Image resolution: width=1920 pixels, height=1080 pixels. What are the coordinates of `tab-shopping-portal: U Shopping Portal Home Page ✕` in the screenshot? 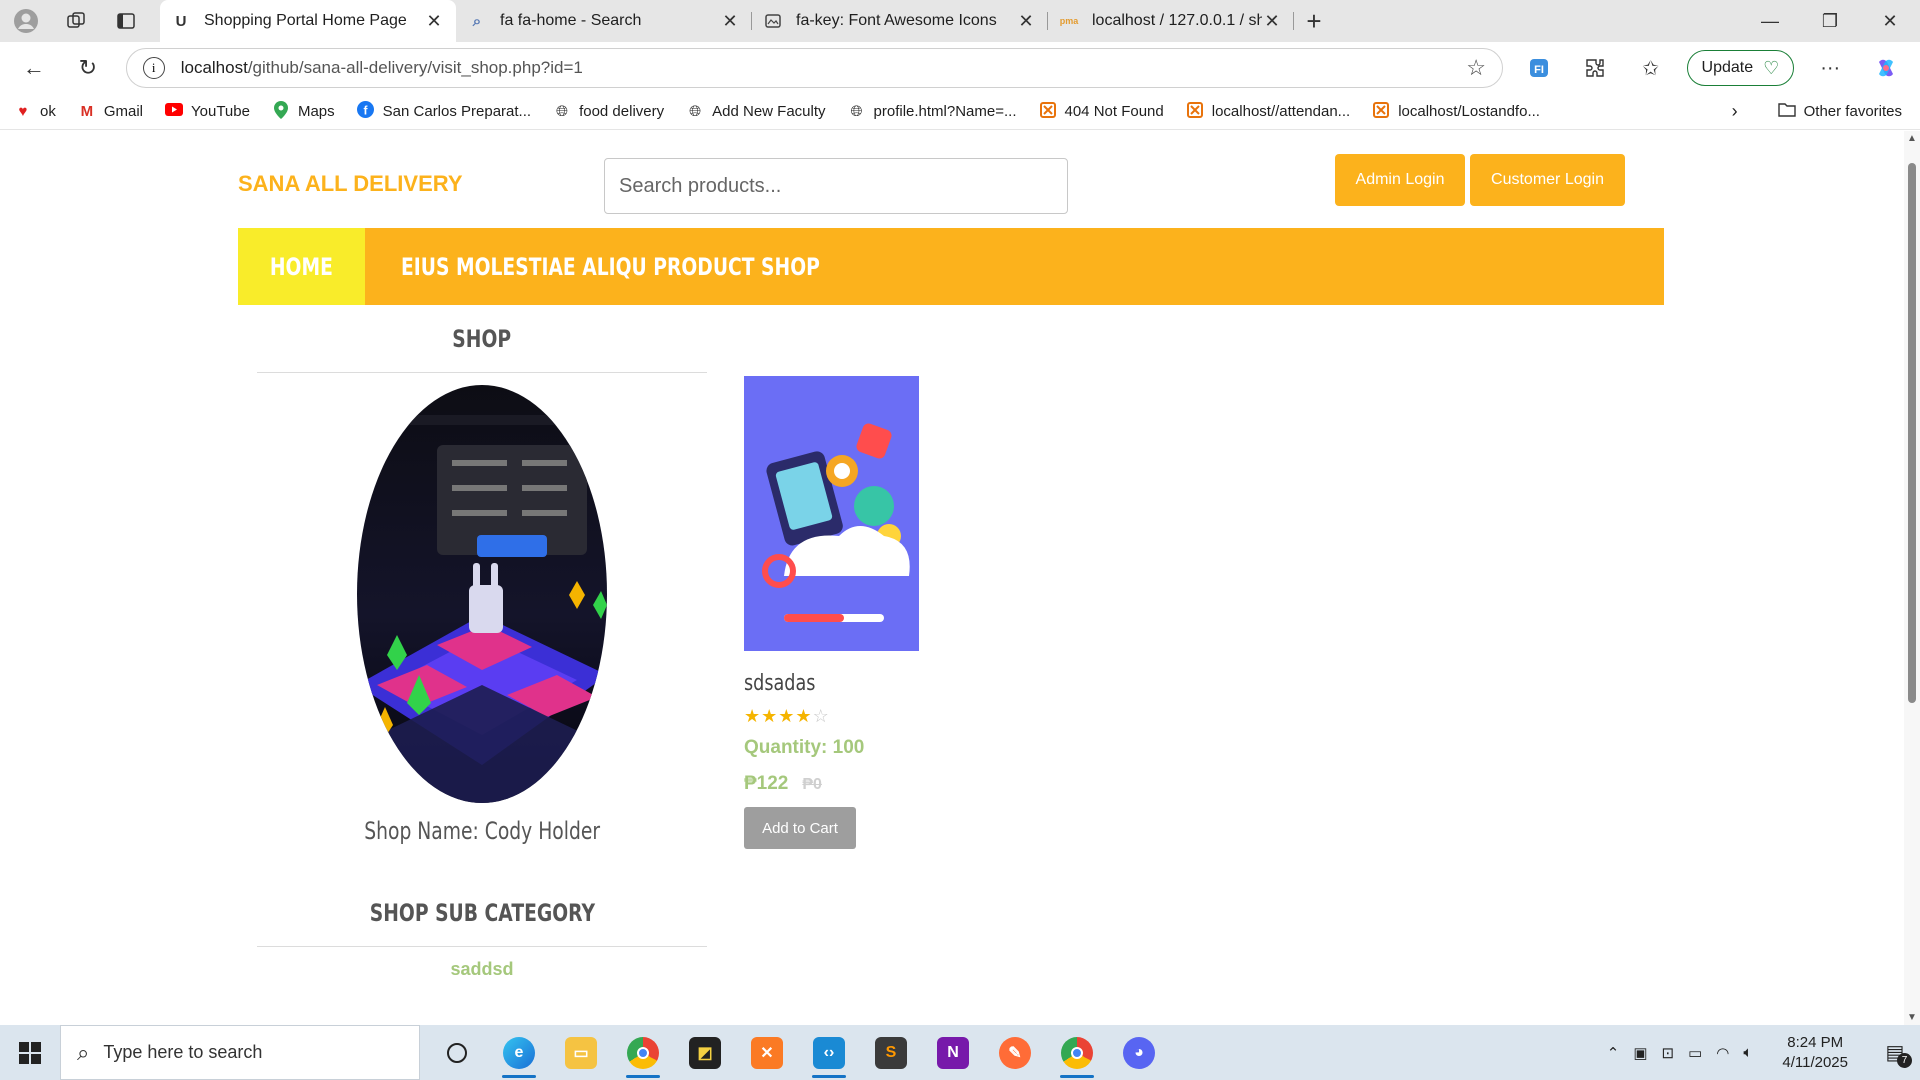 It's located at (308, 21).